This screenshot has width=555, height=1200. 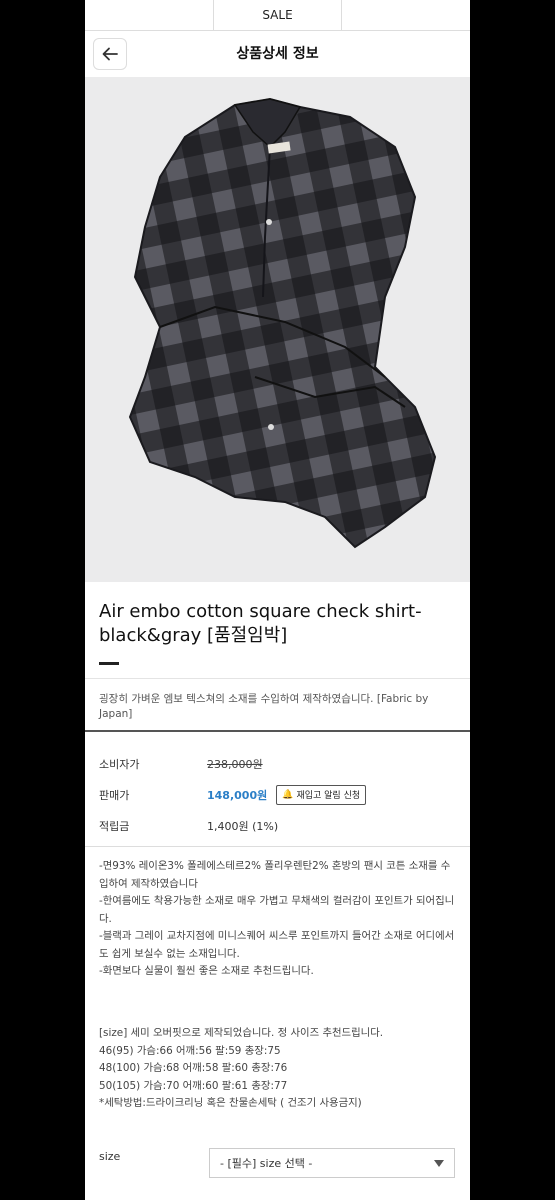 What do you see at coordinates (193, 1085) in the screenshot?
I see `size-info-line: 50(105) 가슴:70 어깨:60 팔:61 총장:77` at bounding box center [193, 1085].